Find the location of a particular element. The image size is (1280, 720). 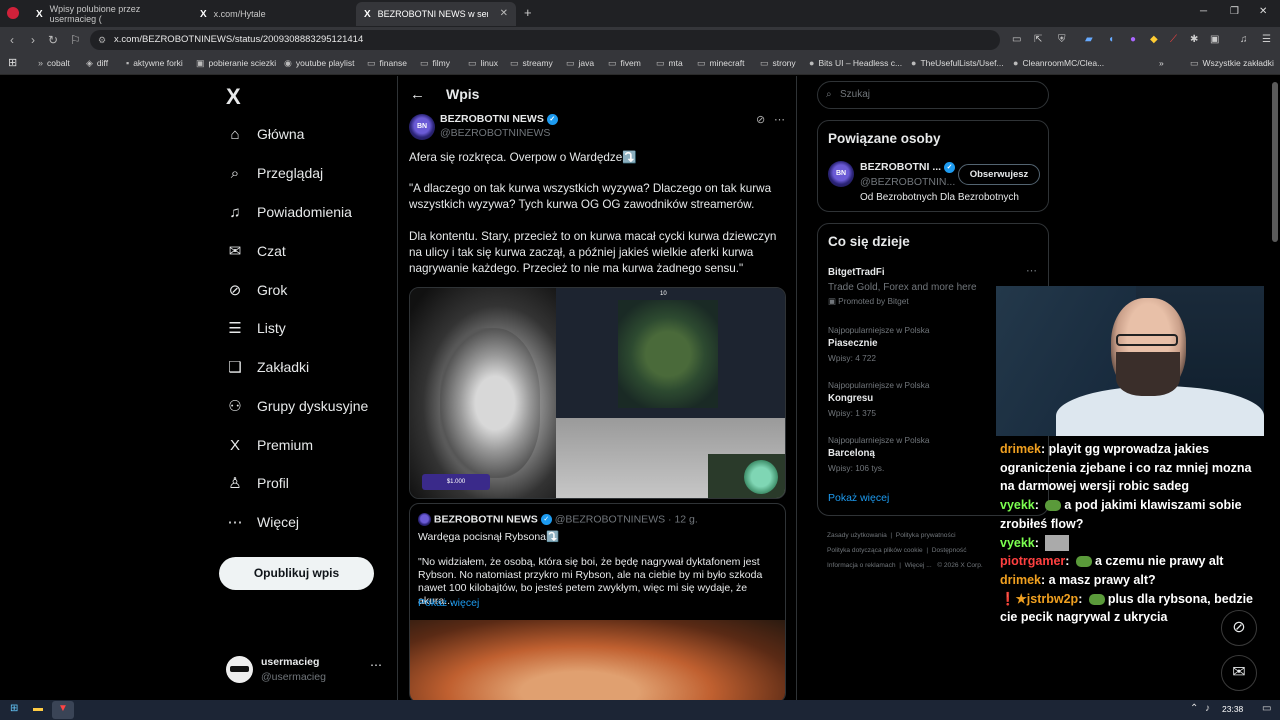

nav-explore: ⌕ Przeglądaj is located at coordinates (274, 173).